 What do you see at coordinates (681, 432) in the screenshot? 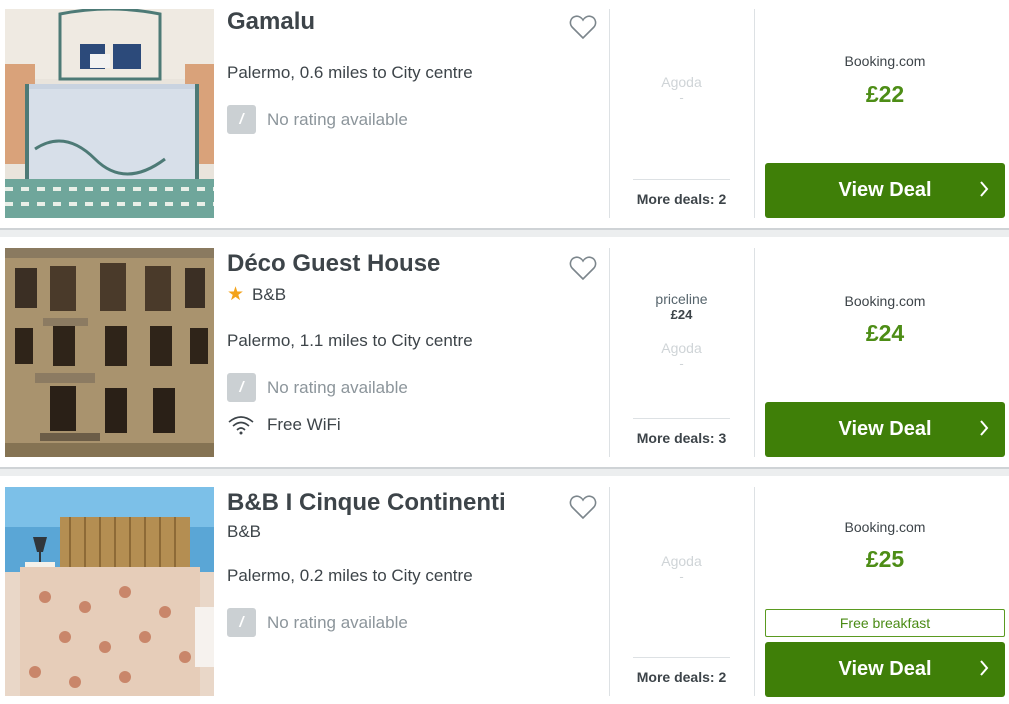
I see `more-deals-link: More deals: 3` at bounding box center [681, 432].